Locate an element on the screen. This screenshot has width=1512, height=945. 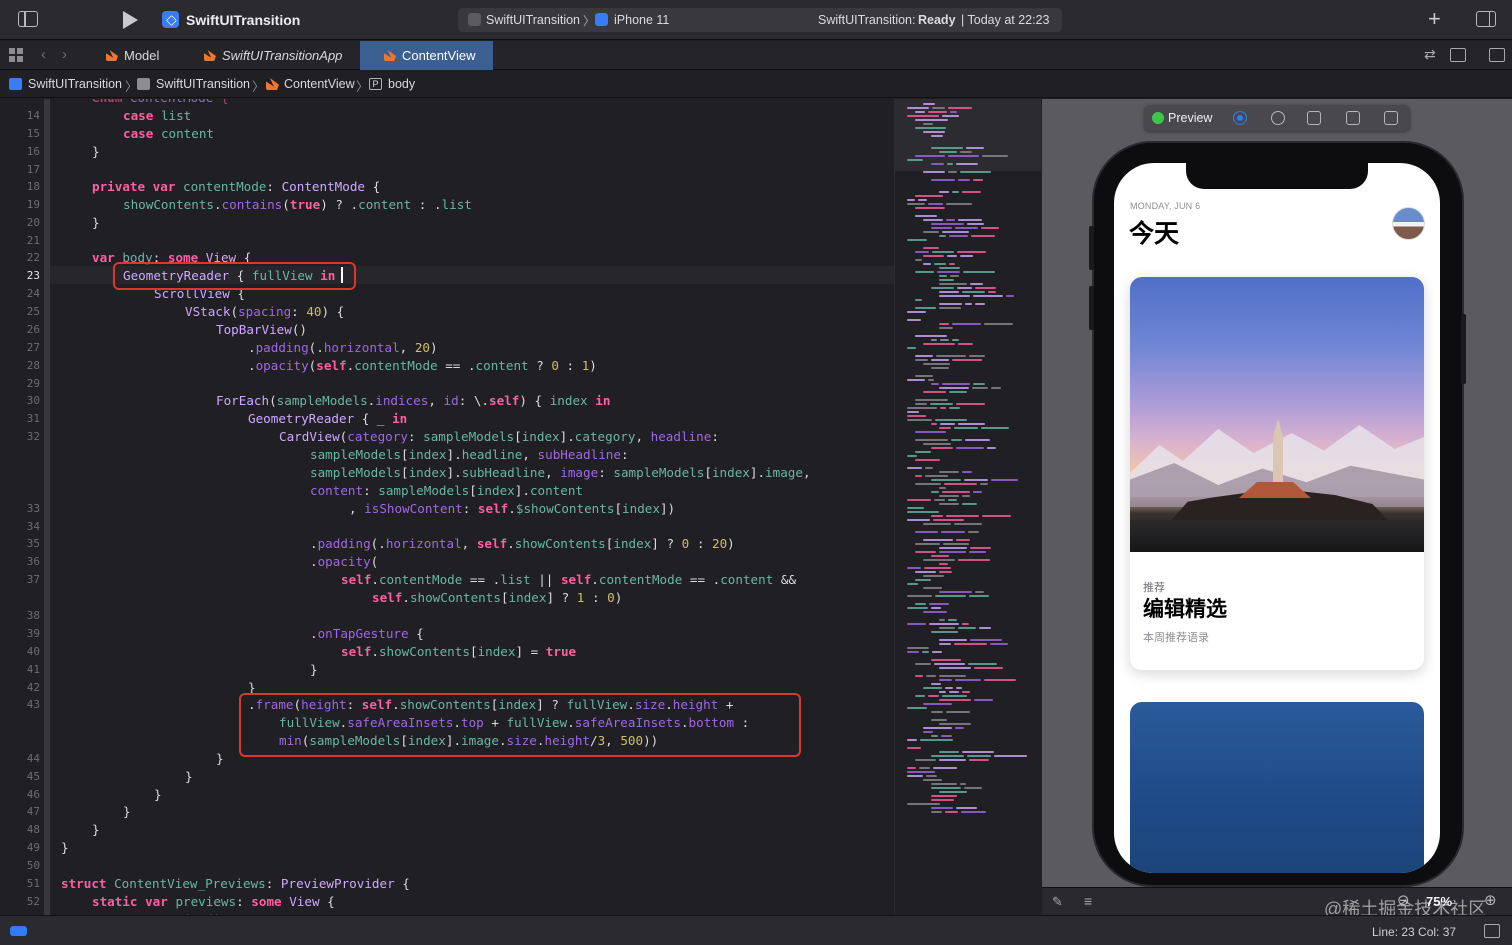
preview-status-icon is located at coordinates (1158, 118).